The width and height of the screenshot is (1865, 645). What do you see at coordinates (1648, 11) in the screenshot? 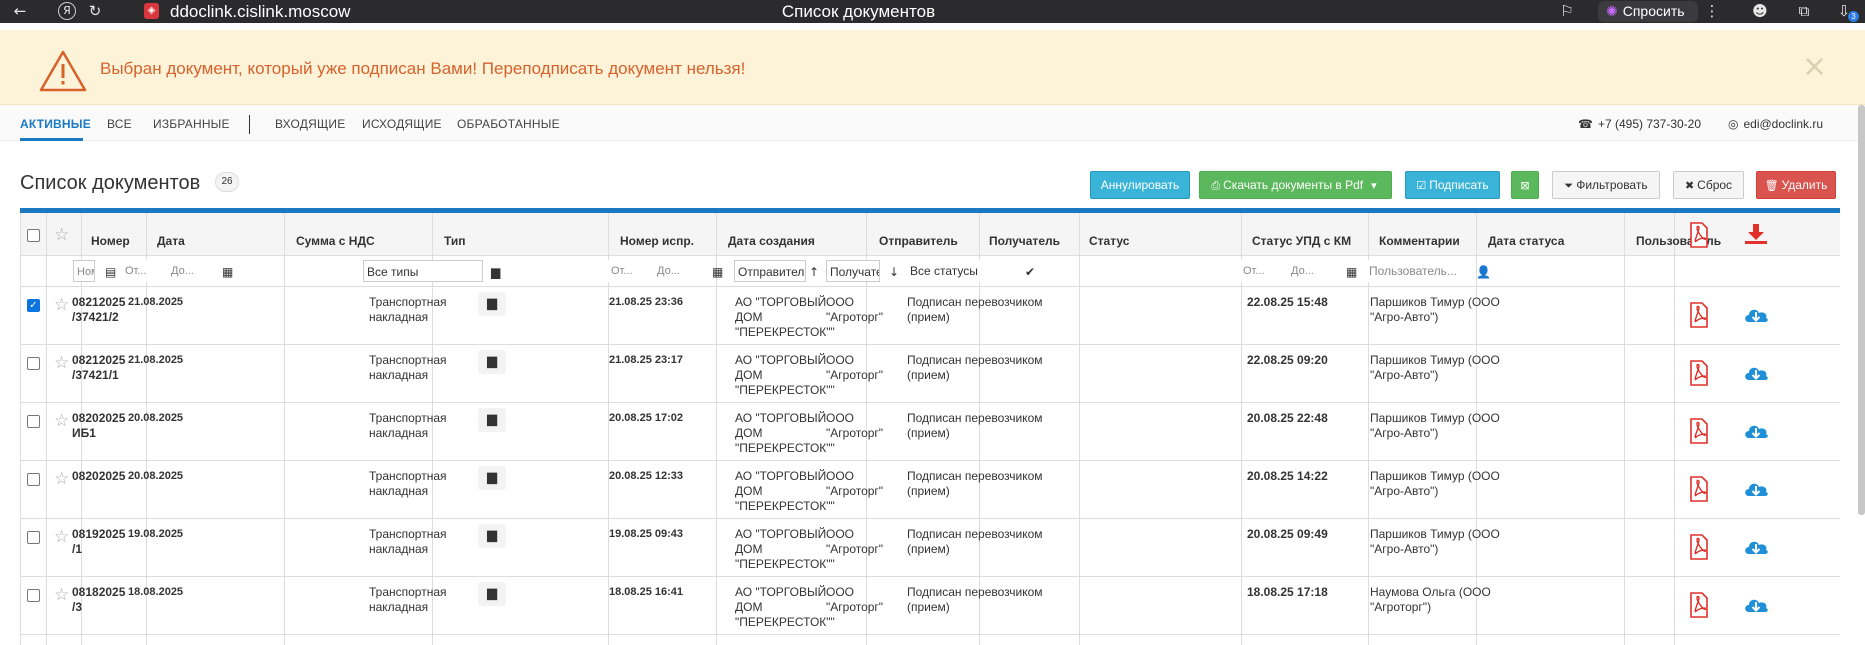
I see `ask-button: ✺ Спросить` at bounding box center [1648, 11].